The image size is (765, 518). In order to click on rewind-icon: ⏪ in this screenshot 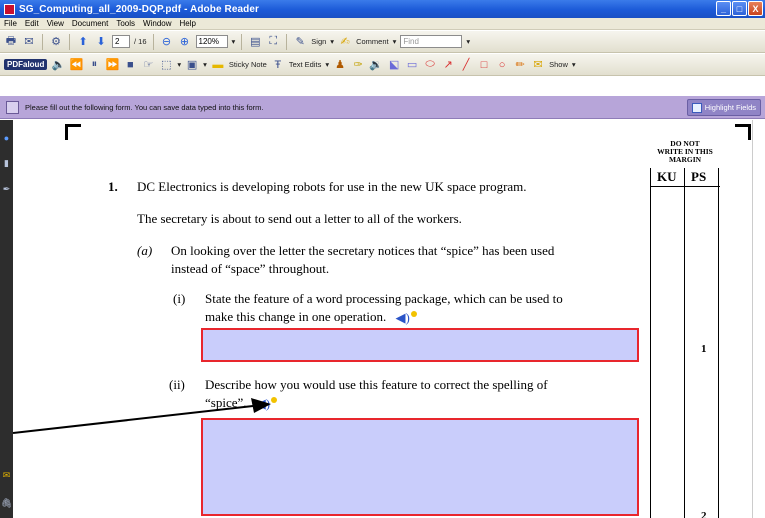, I will do `click(76, 65)`.